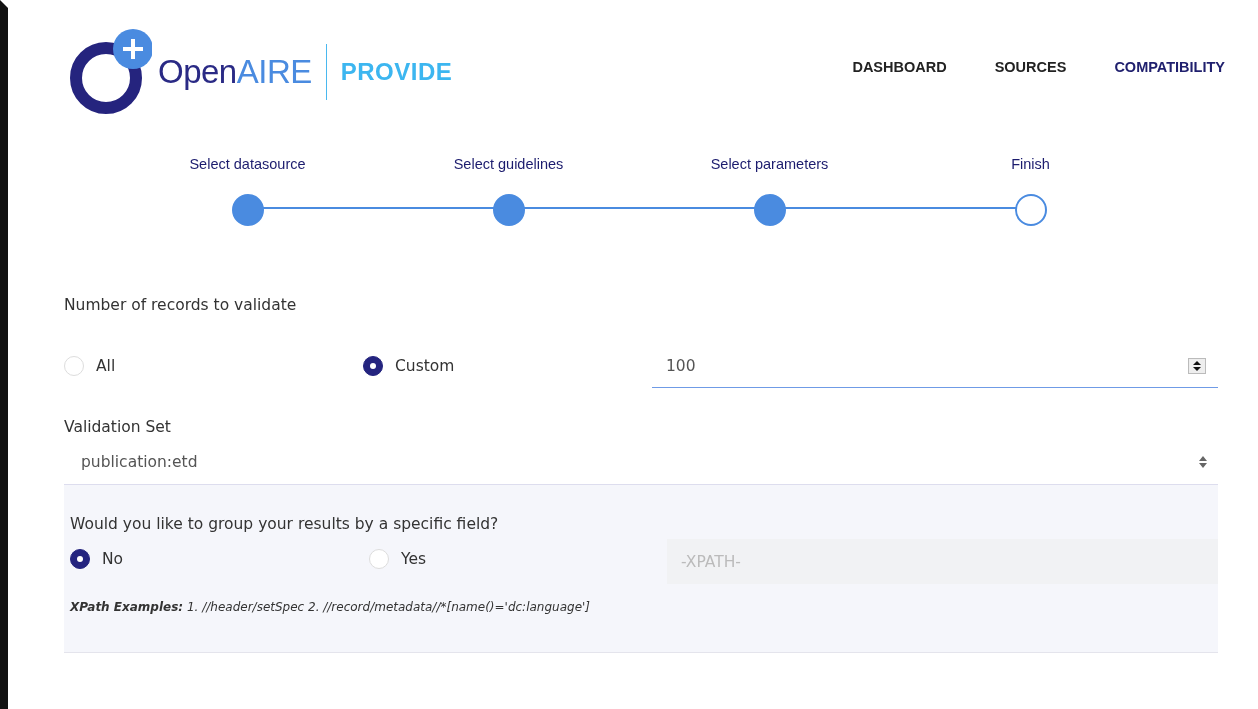  I want to click on logo-ring-icon, so click(111, 72).